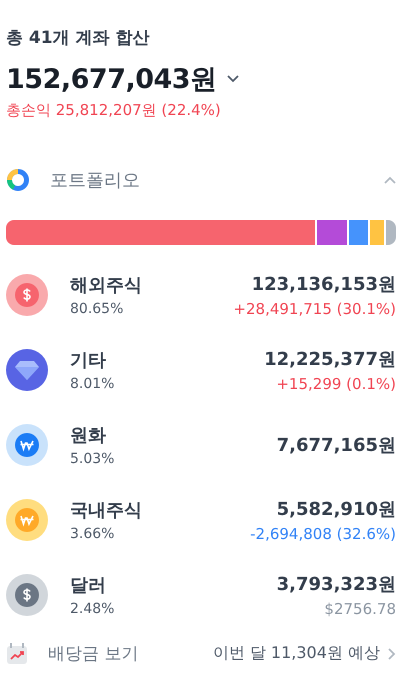 Image resolution: width=412 pixels, height=695 pixels. Describe the element at coordinates (360, 609) in the screenshot. I see `asset-change: $2756.78` at that location.